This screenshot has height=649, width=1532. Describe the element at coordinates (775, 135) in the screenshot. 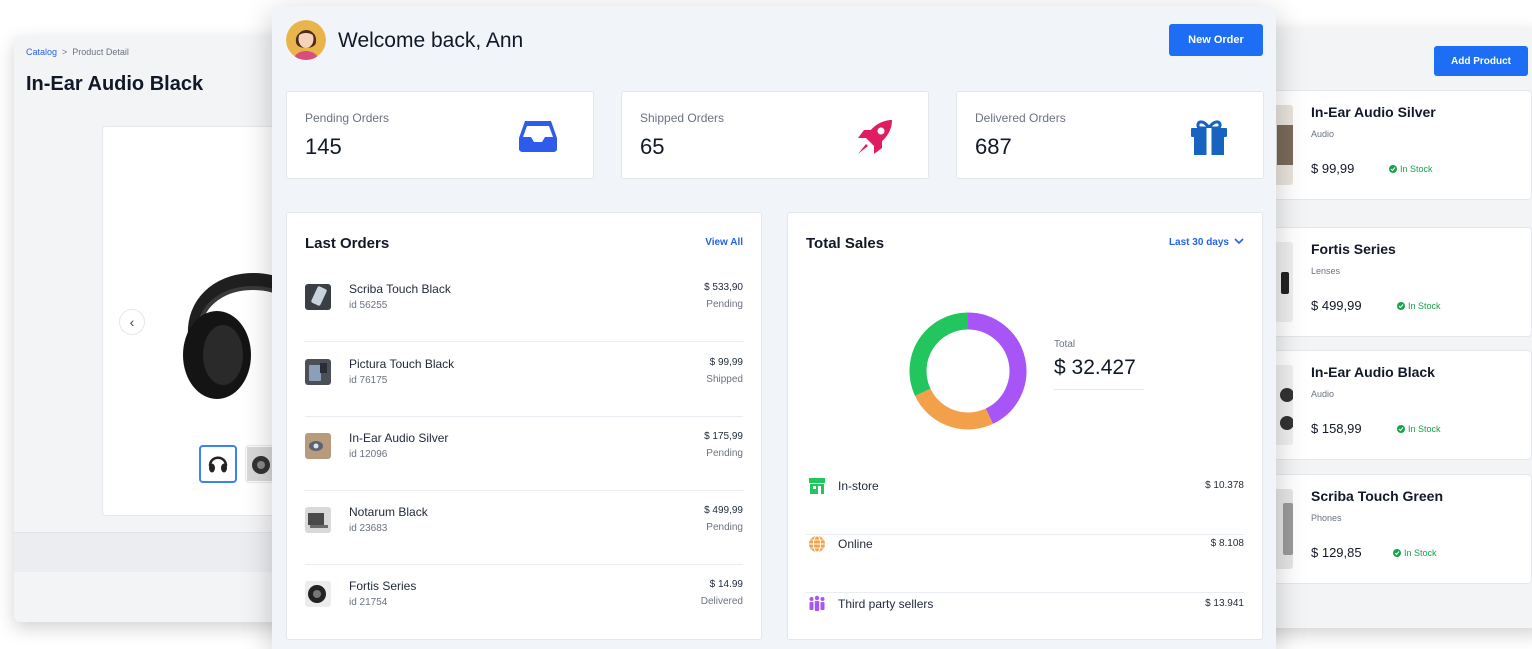

I see `stat-card-shipped: Shipped Orders 65` at that location.